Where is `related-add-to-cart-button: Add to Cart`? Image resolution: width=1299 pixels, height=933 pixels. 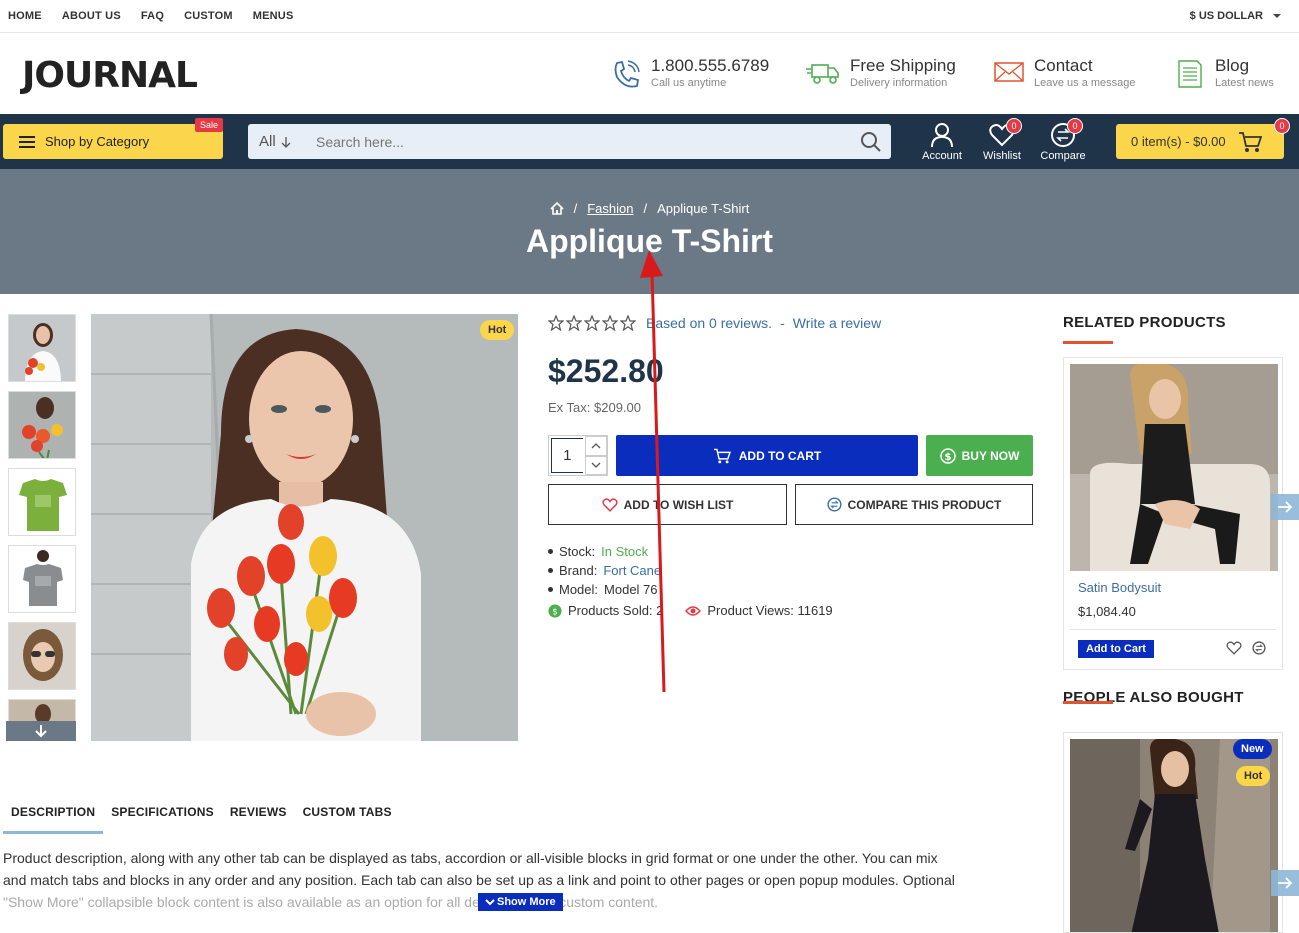 related-add-to-cart-button: Add to Cart is located at coordinates (1116, 649).